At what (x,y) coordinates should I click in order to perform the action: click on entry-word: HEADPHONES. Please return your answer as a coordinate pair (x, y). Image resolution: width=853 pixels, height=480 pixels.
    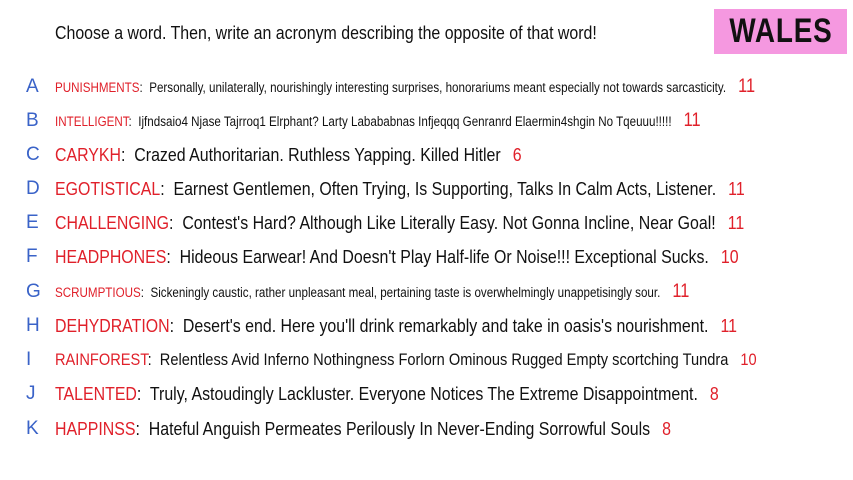
    Looking at the image, I should click on (111, 256).